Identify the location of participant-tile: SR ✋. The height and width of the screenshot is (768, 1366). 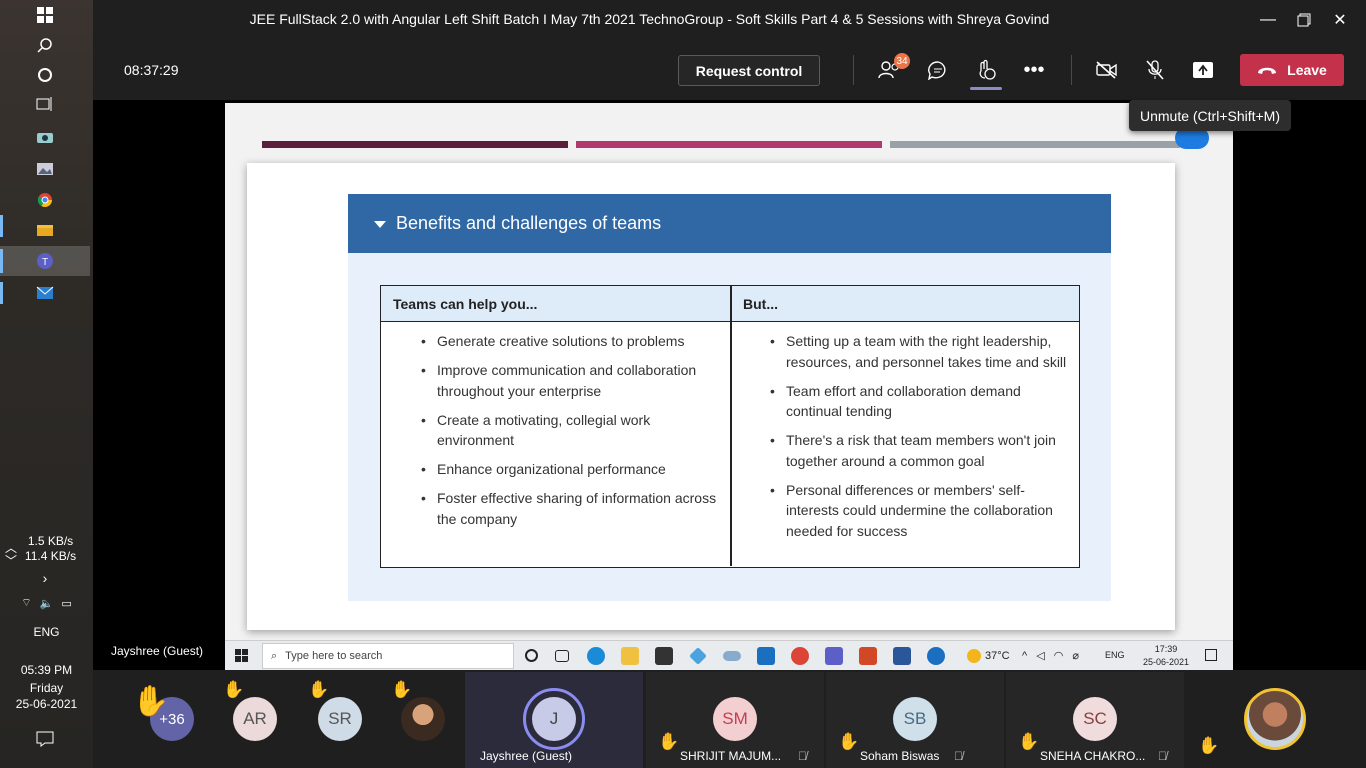
(338, 720).